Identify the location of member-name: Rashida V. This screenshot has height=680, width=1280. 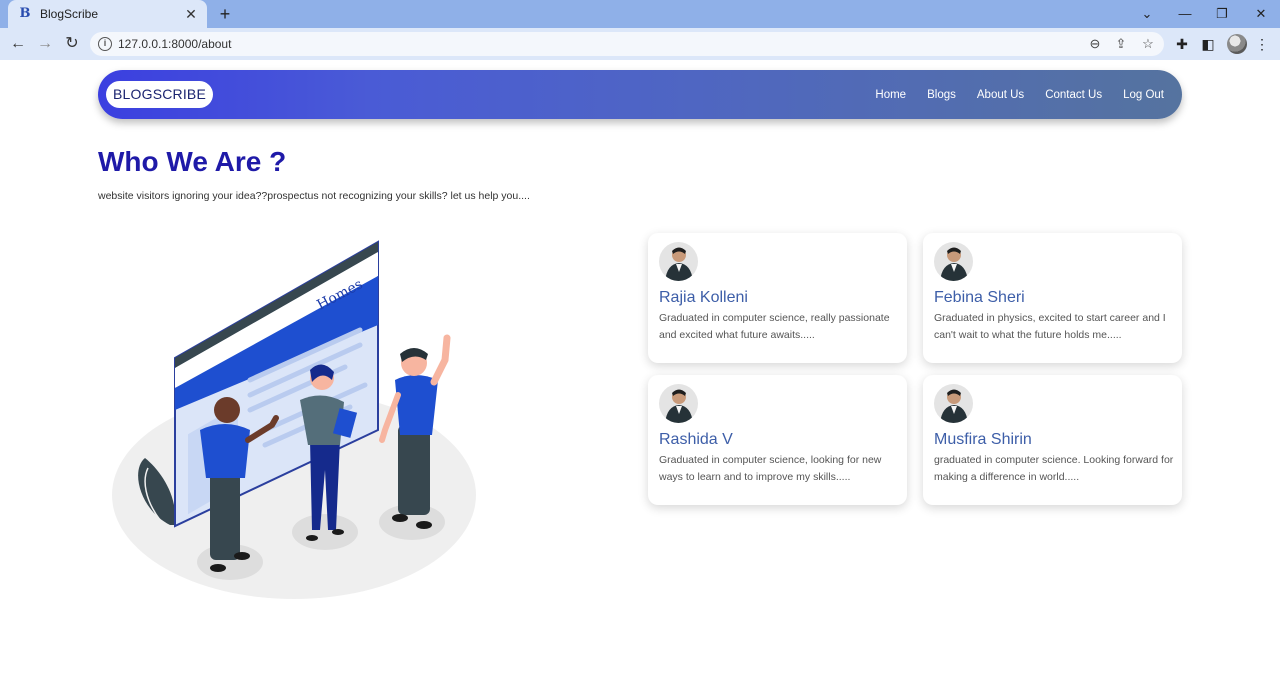
(696, 439).